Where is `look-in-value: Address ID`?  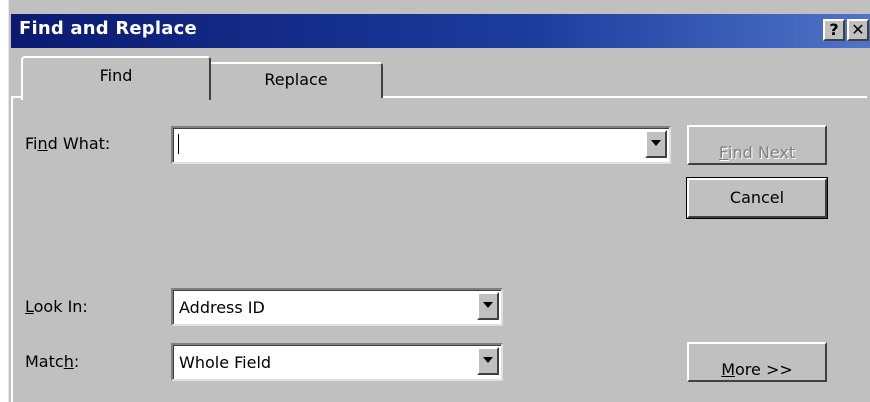 look-in-value: Address ID is located at coordinates (222, 307).